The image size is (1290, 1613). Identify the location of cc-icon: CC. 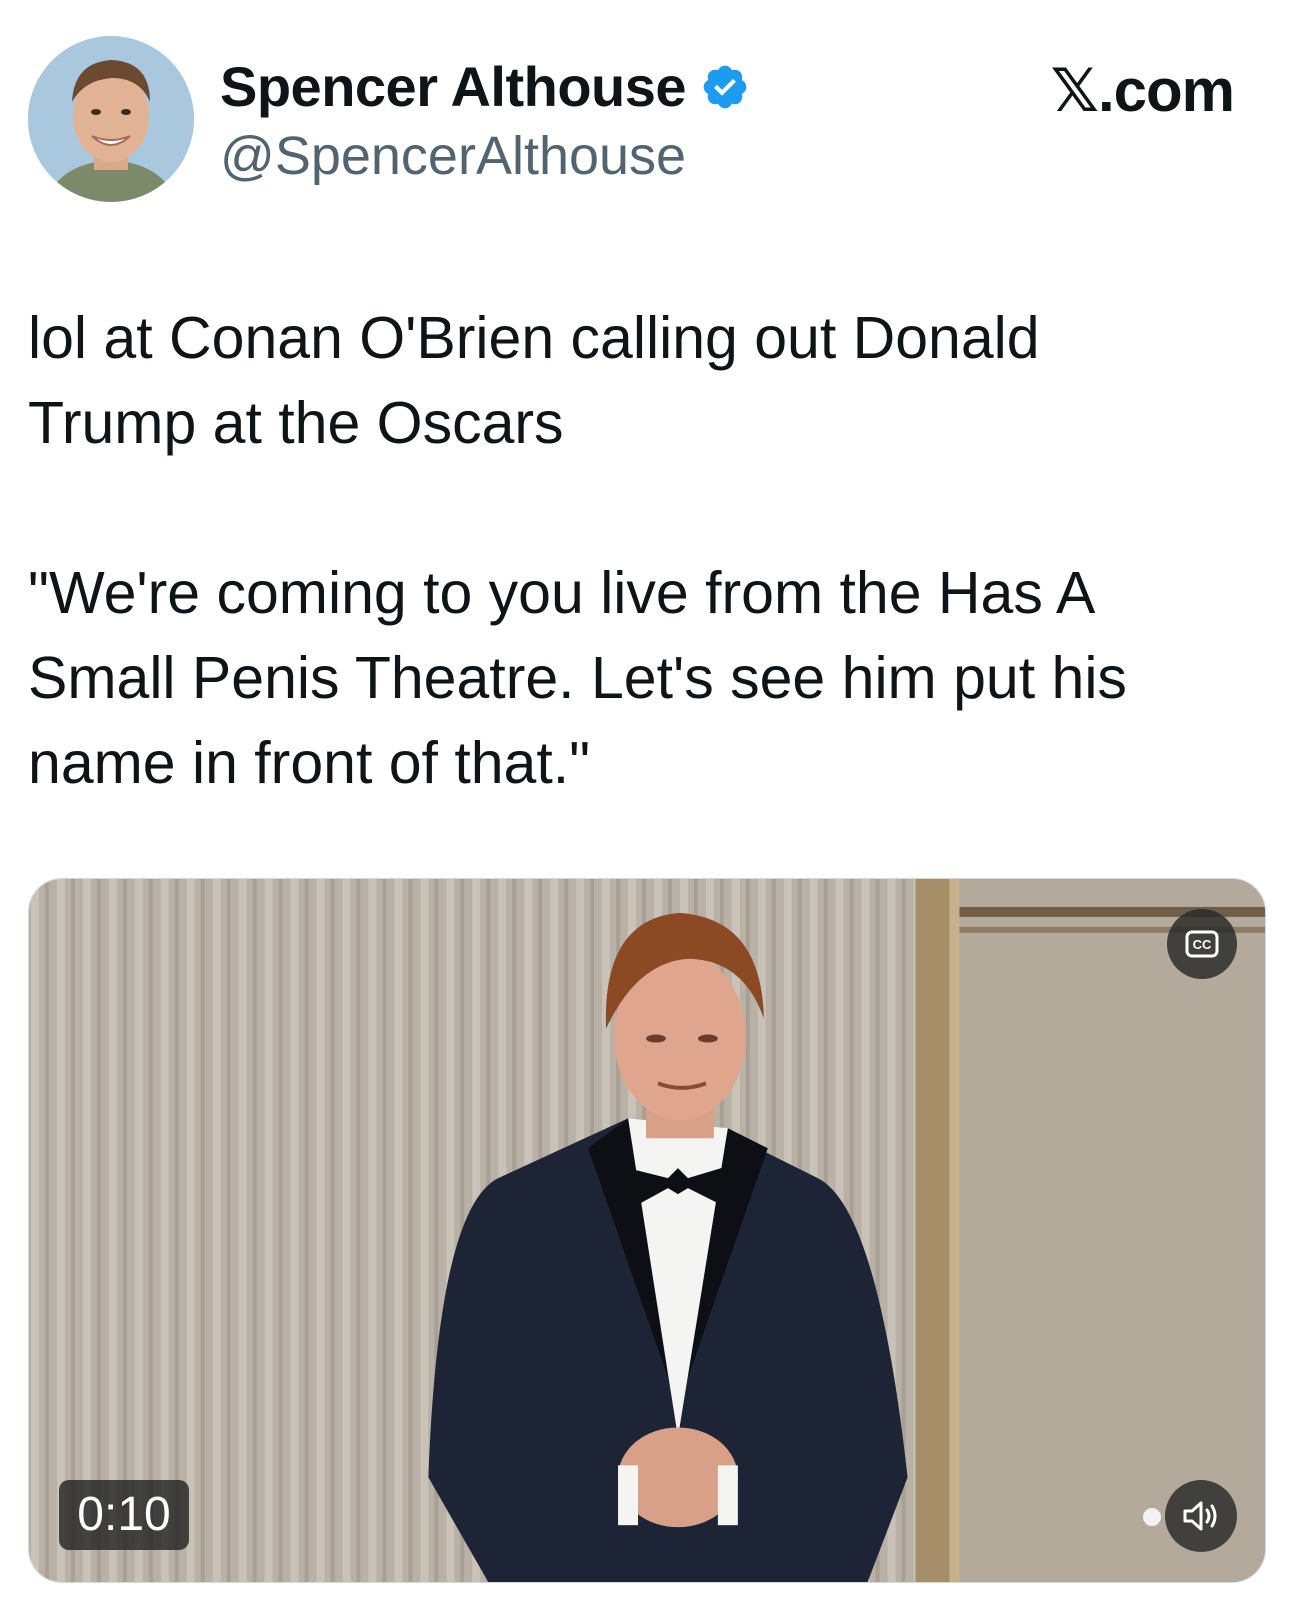
(1202, 944).